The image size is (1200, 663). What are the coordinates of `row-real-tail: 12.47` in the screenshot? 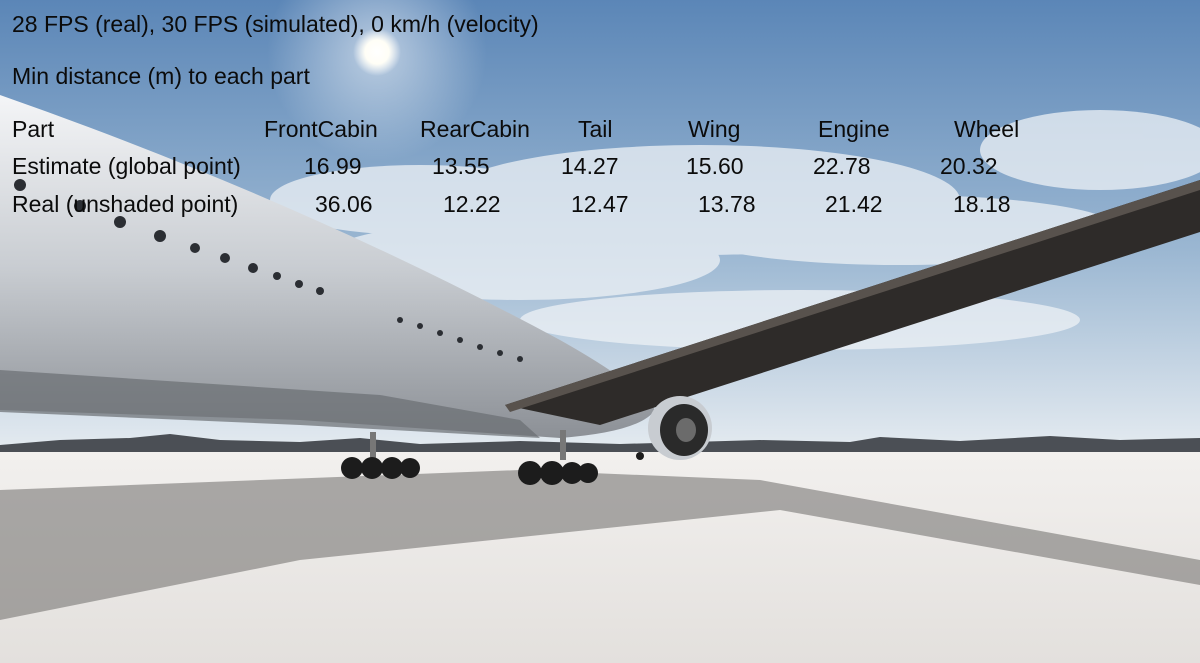 It's located at (600, 204).